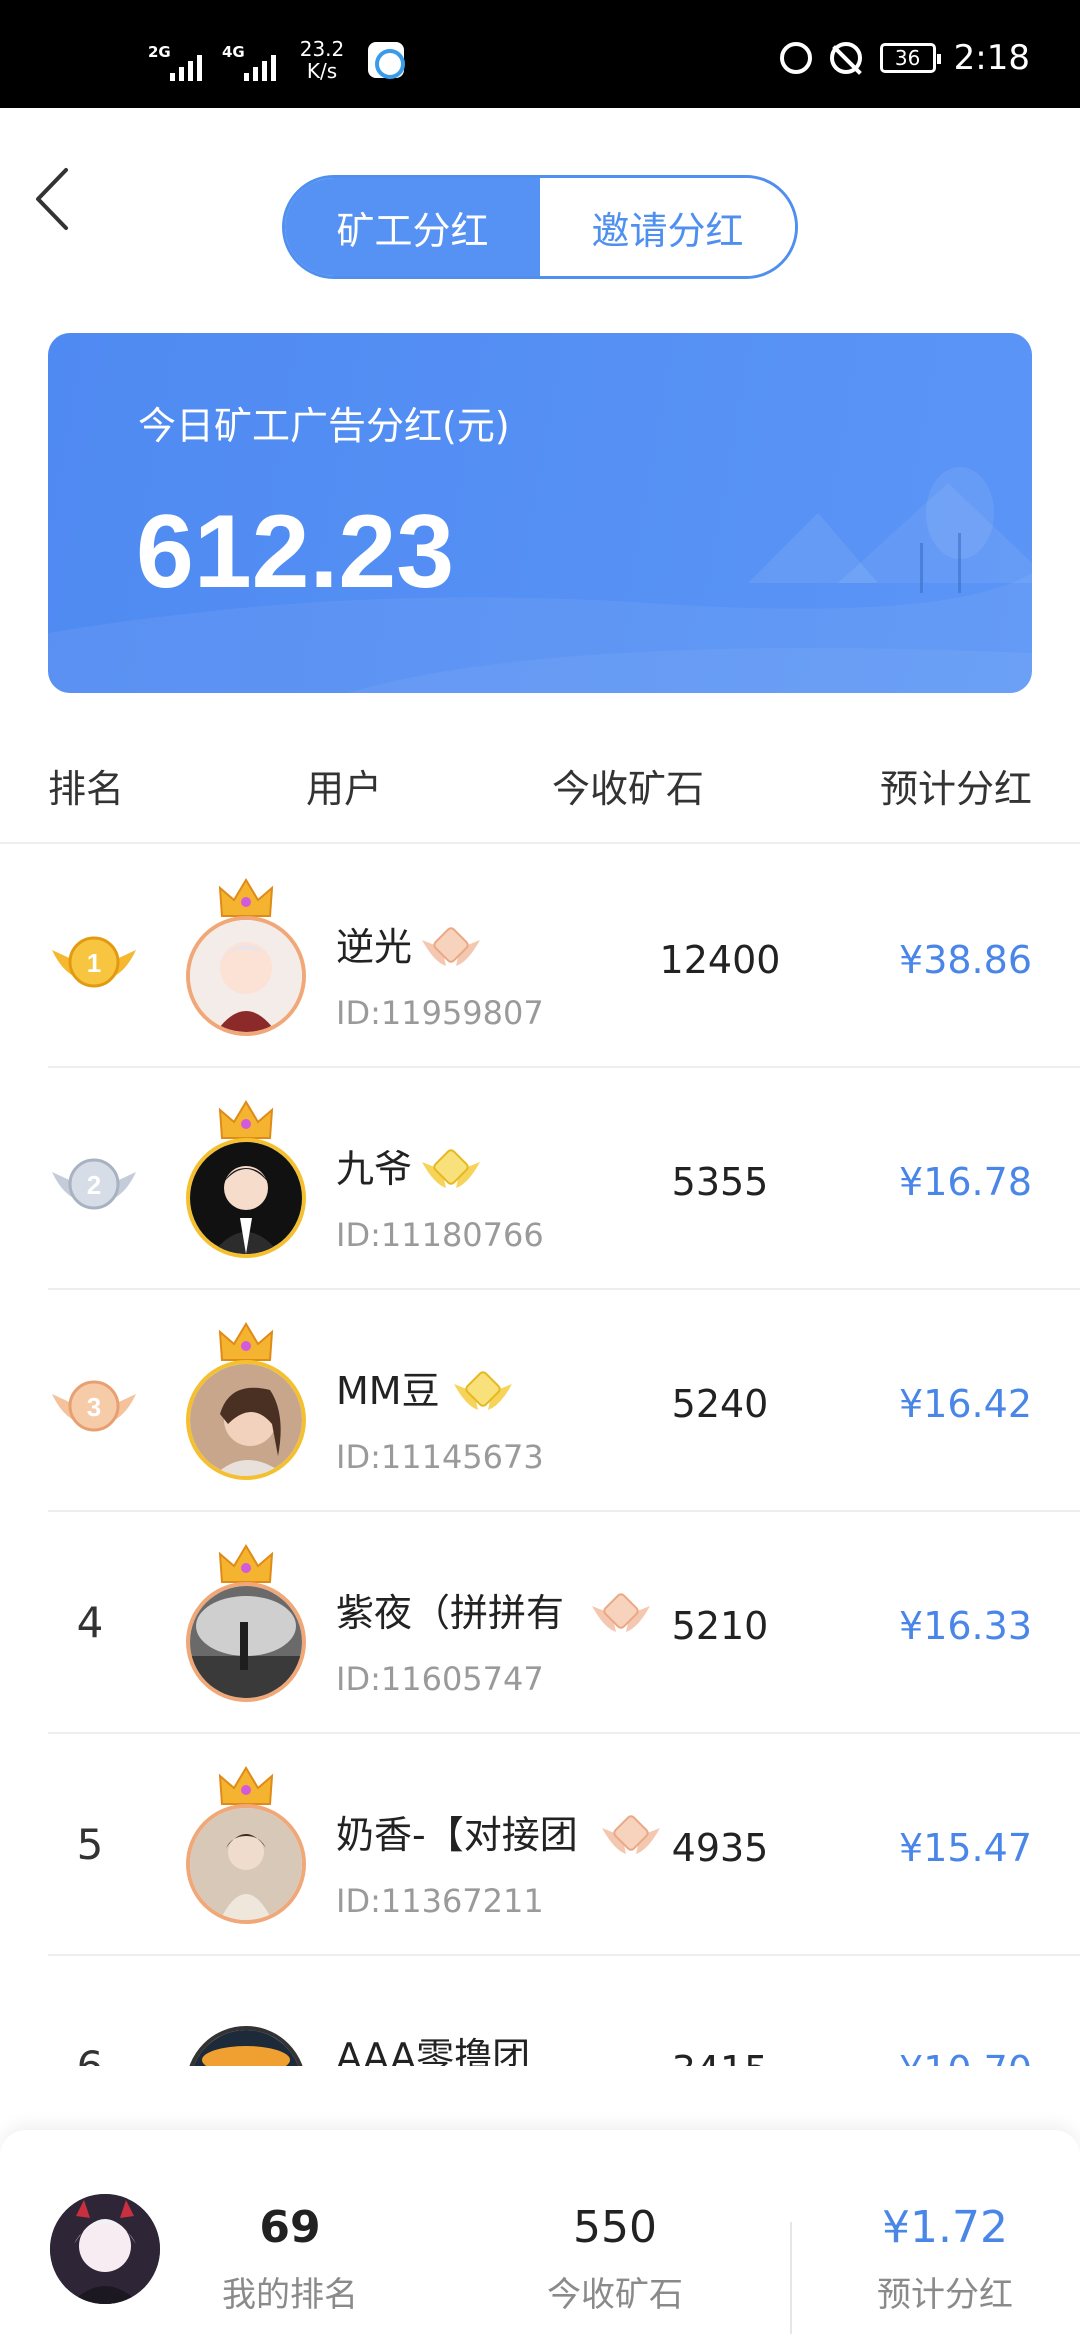  I want to click on my-ore-label: 今收矿石, so click(615, 2295).